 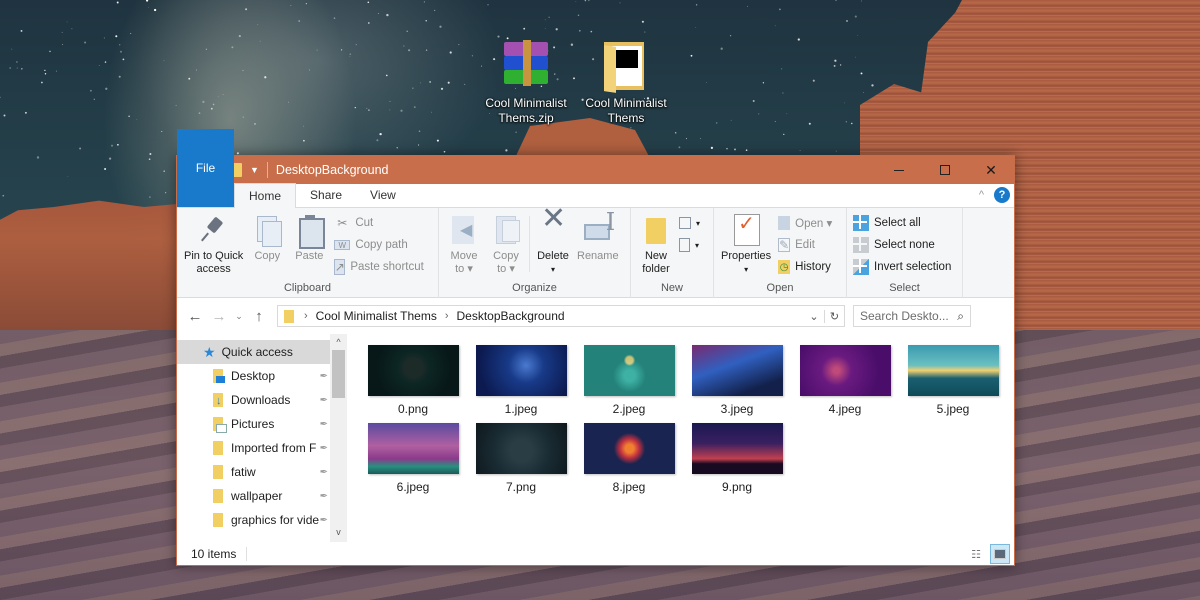 I want to click on scissors-icon: ✂, so click(x=342, y=223).